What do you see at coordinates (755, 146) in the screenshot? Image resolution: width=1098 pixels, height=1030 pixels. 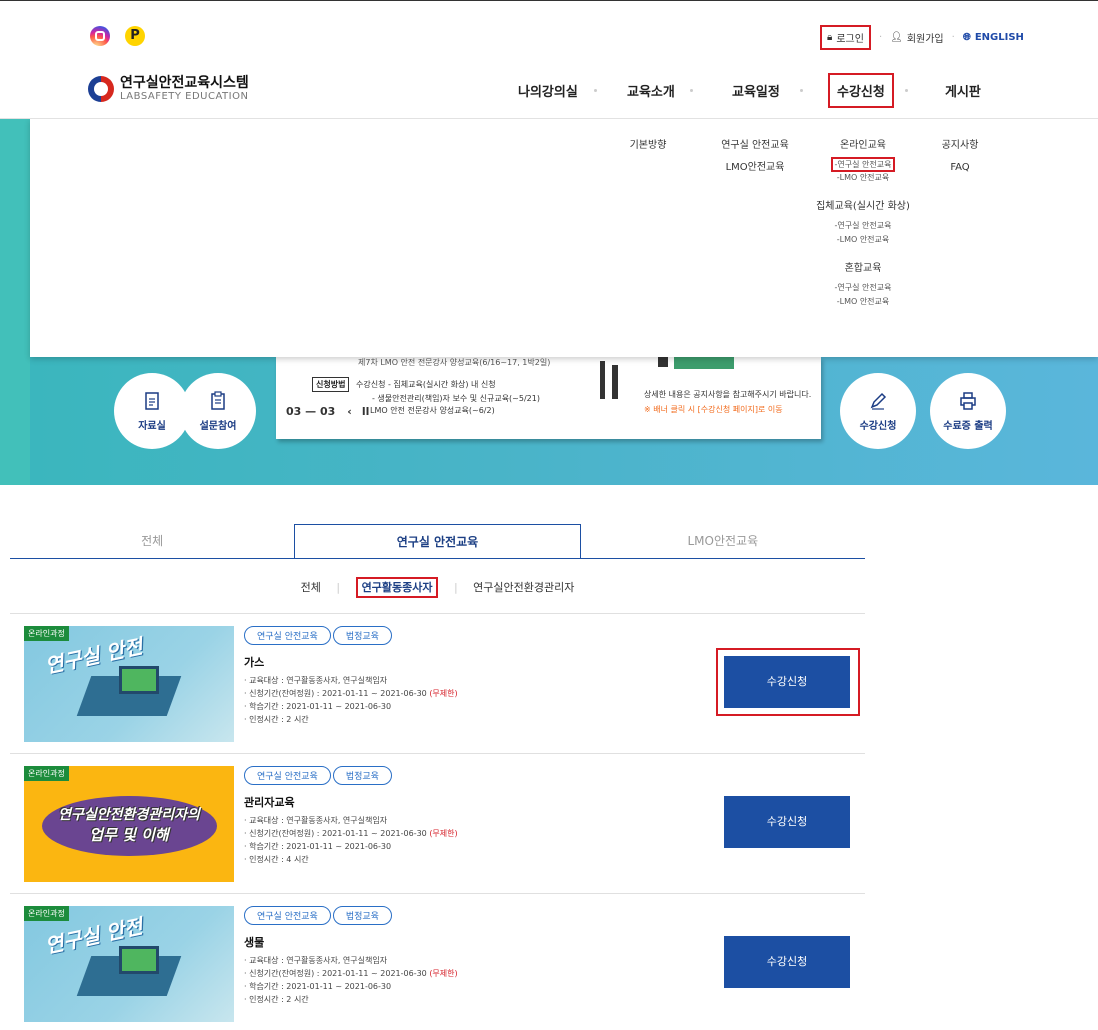 I see `dropdown-lab-safety: 연구실 안전교육` at bounding box center [755, 146].